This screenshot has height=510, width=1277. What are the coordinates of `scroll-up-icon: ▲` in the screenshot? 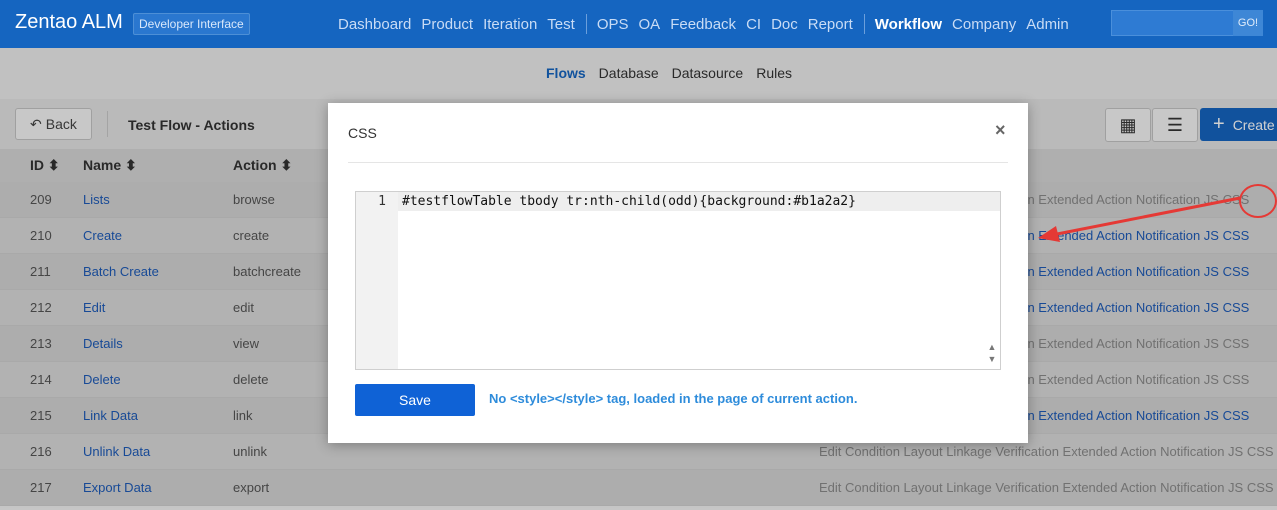 It's located at (992, 348).